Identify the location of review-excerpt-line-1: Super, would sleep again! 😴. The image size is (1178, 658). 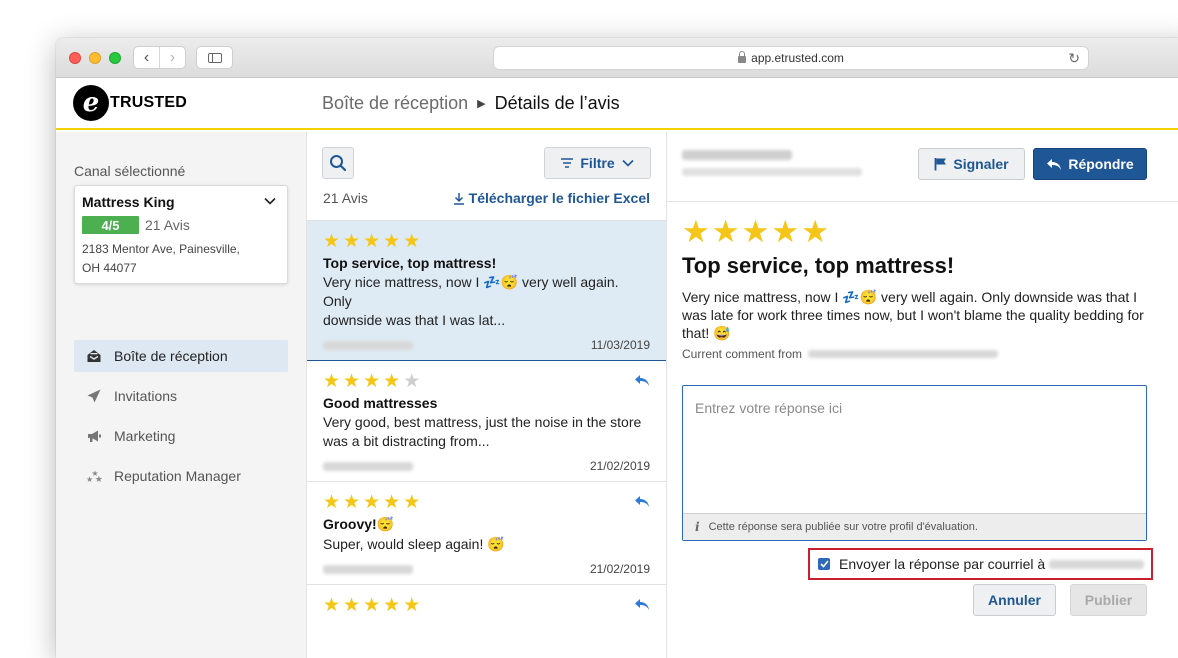
(414, 544).